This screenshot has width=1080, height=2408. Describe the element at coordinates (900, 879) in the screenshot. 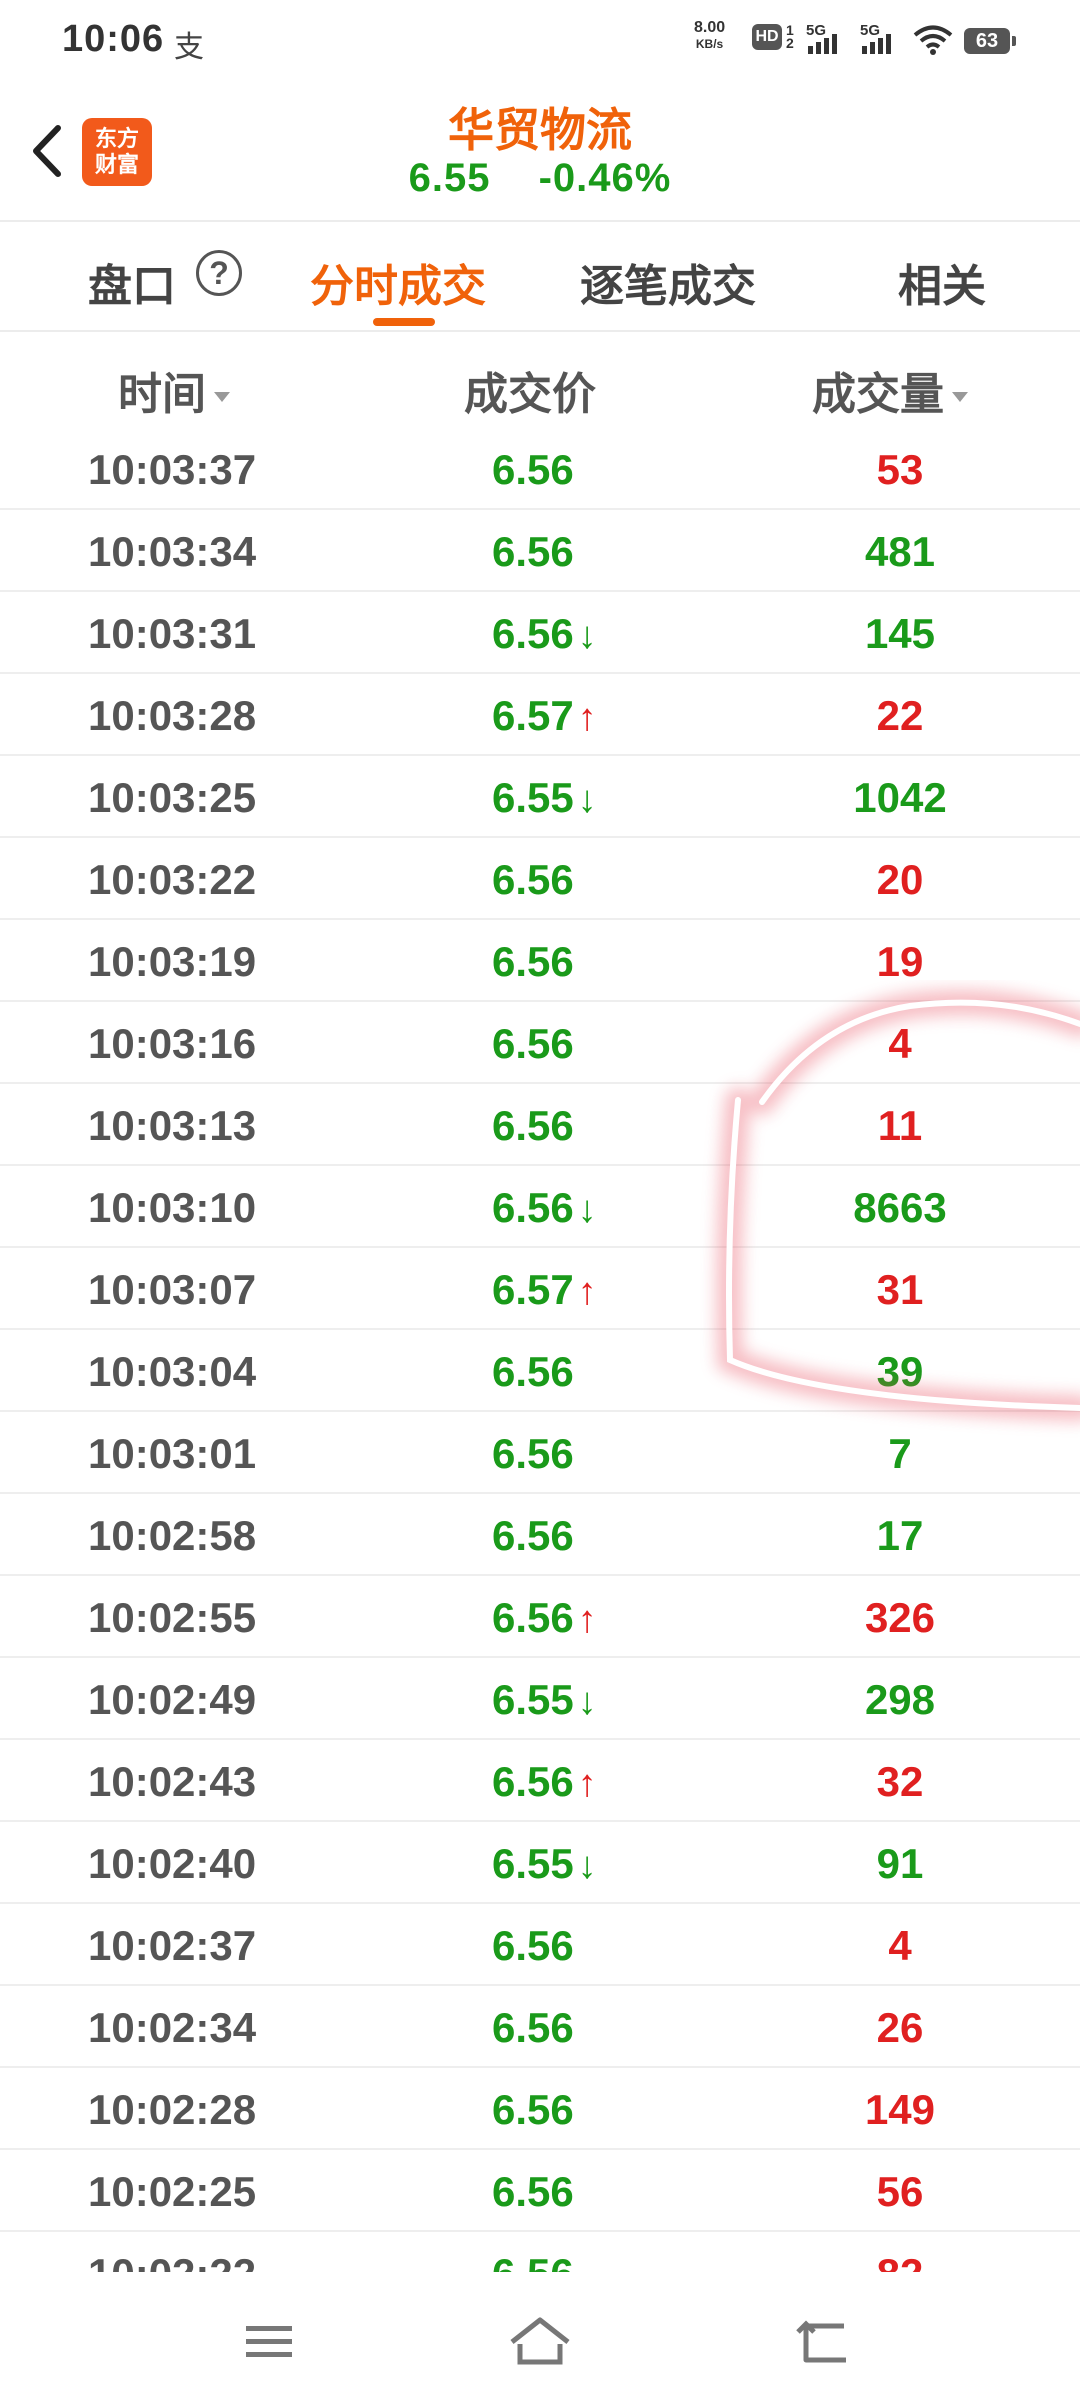

I see `trade-volume: 20` at that location.